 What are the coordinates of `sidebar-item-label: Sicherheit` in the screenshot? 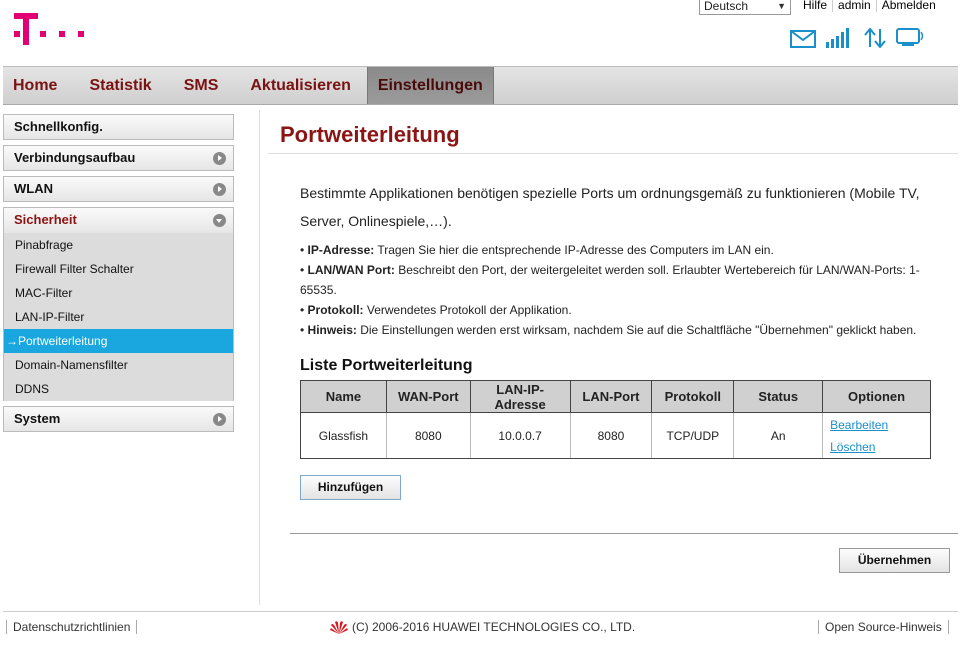 It's located at (45, 219).